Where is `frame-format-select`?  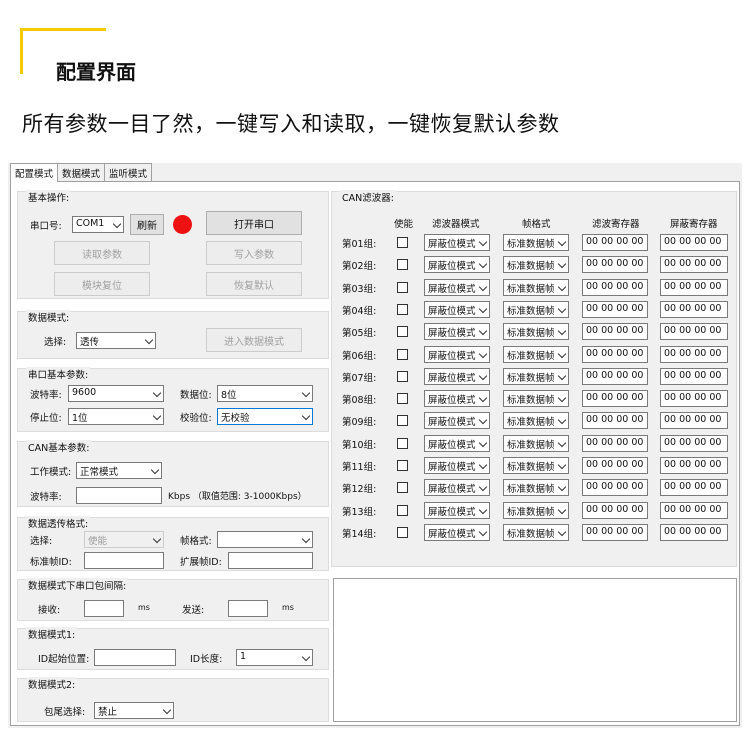 frame-format-select is located at coordinates (265, 539).